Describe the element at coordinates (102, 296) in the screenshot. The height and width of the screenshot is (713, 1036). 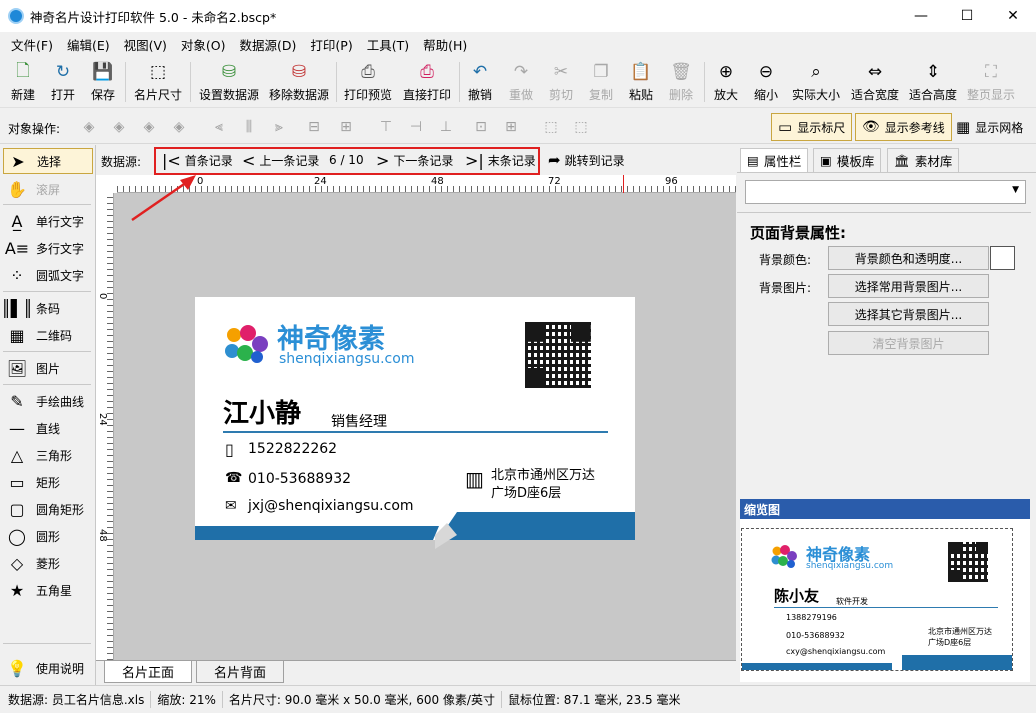
I see `ruler-label: 0` at that location.